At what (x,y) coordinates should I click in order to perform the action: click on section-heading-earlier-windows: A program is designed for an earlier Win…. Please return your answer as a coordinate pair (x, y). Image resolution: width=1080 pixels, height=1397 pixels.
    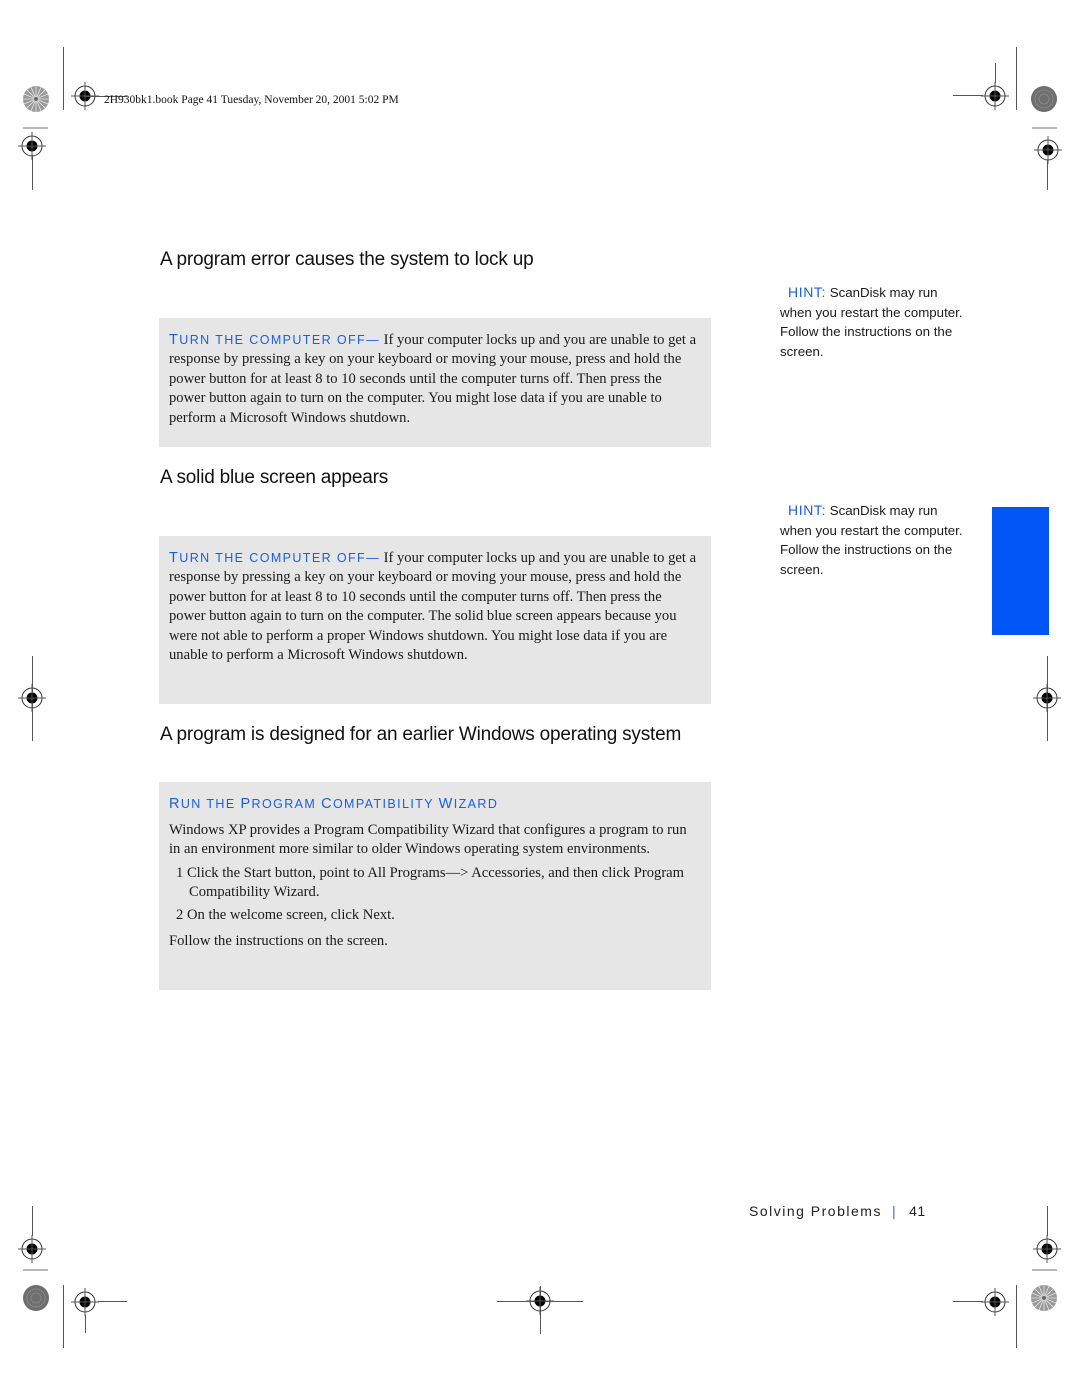
    Looking at the image, I should click on (421, 734).